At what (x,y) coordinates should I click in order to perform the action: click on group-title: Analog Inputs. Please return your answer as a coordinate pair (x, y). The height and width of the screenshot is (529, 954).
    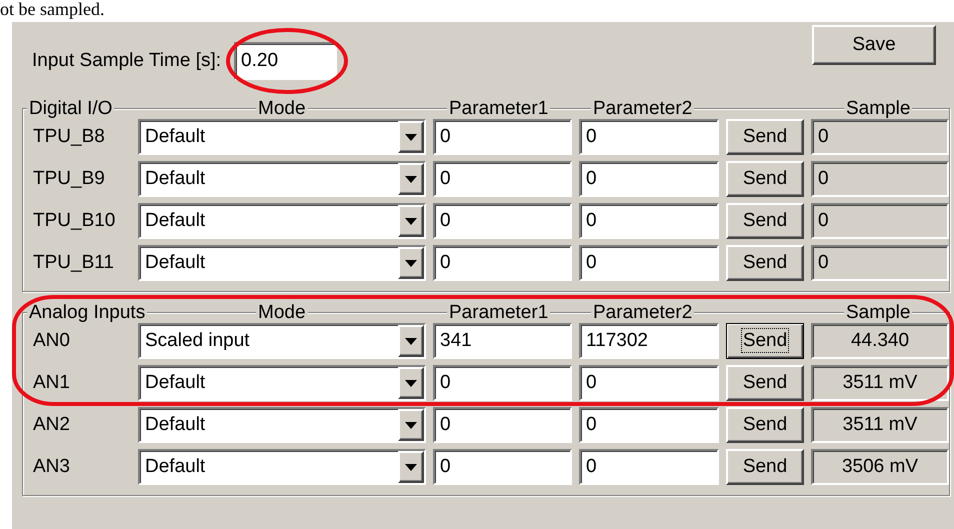
    Looking at the image, I should click on (87, 313).